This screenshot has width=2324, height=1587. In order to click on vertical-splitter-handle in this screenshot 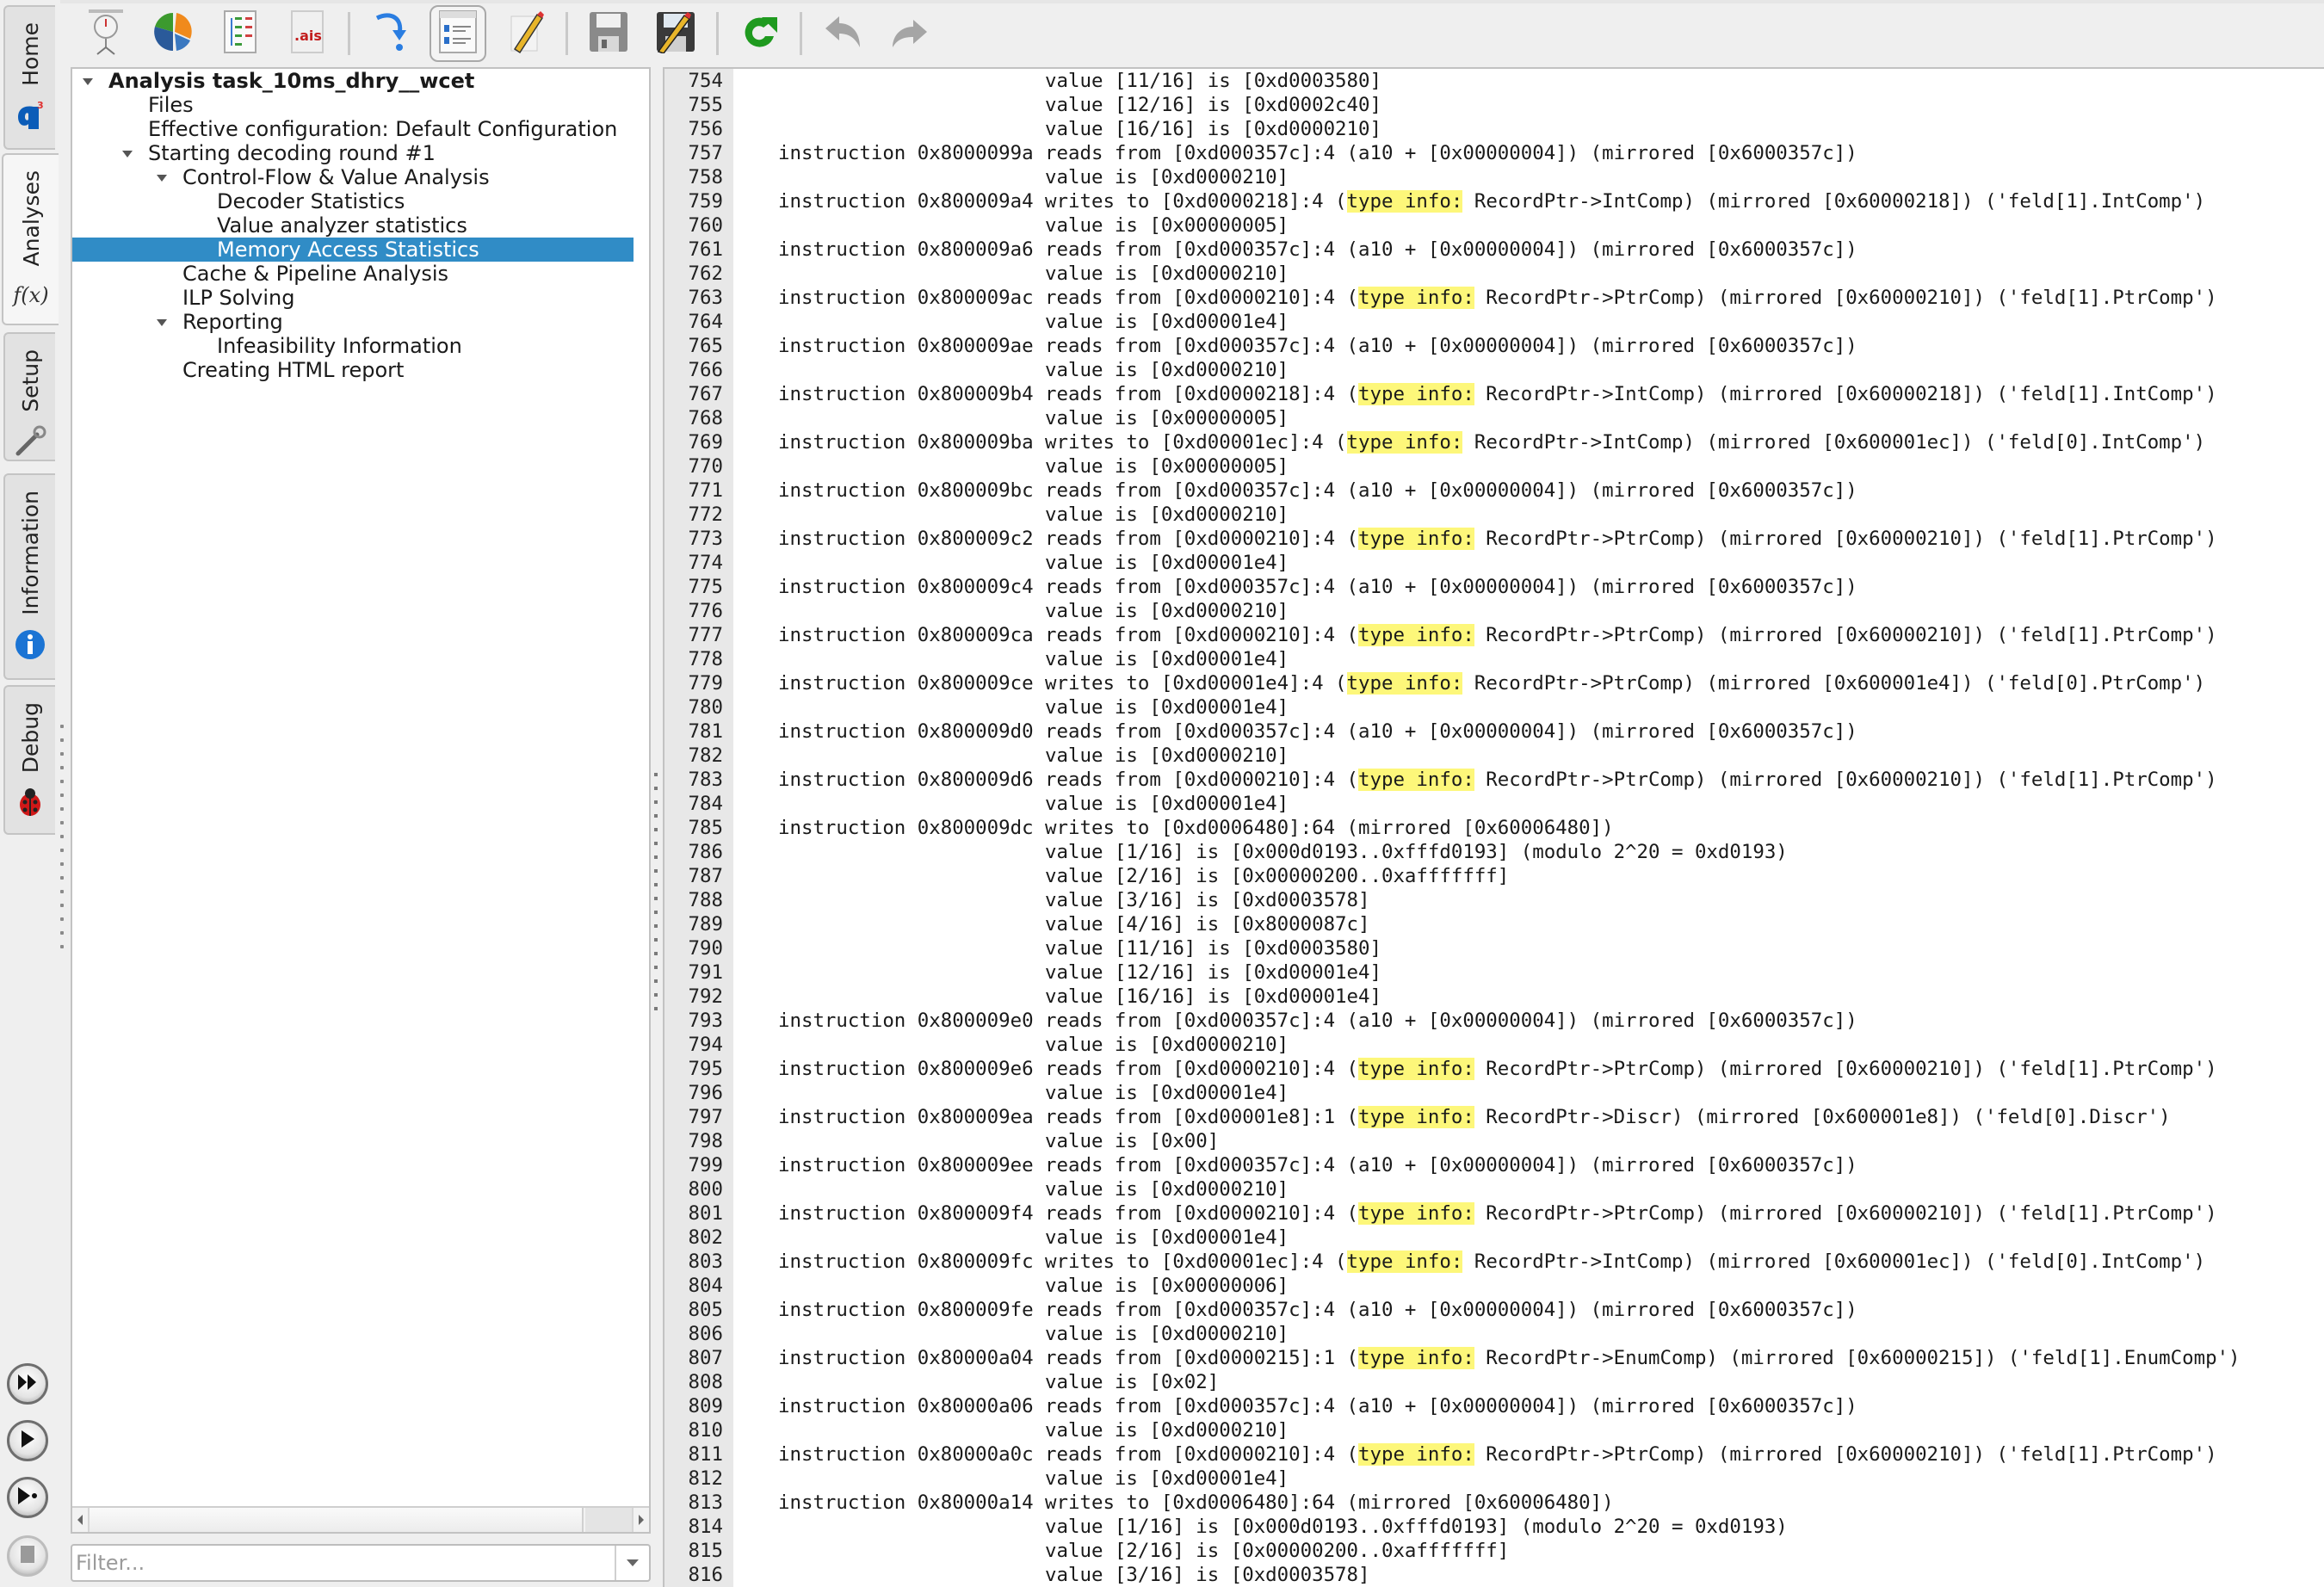, I will do `click(63, 843)`.